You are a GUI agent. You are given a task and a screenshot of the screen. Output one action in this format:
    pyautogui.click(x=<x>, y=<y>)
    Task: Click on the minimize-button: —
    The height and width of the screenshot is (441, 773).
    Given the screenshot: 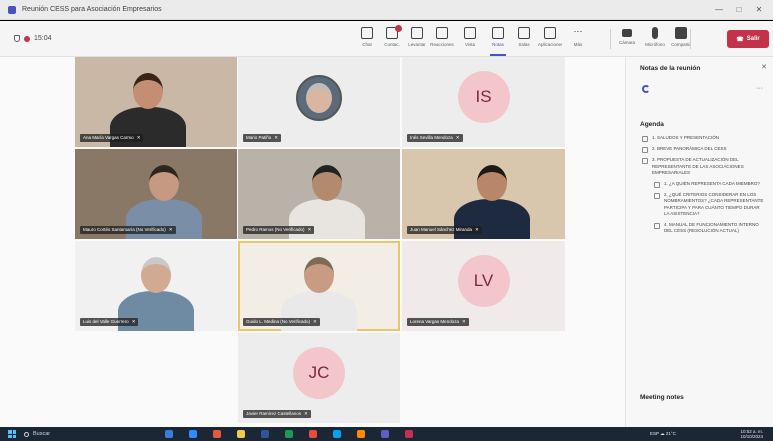 What is the action you would take?
    pyautogui.click(x=719, y=10)
    